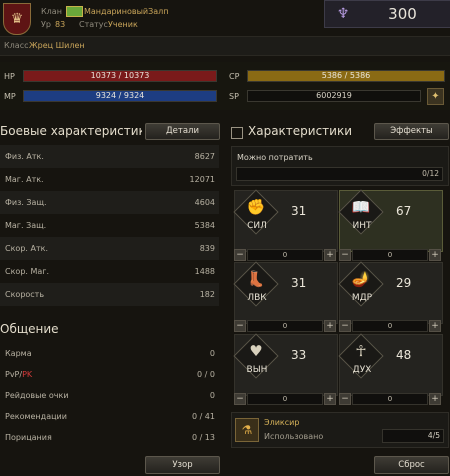 The height and width of the screenshot is (476, 450). What do you see at coordinates (362, 298) in the screenshot?
I see `stat-abbr: МДР` at bounding box center [362, 298].